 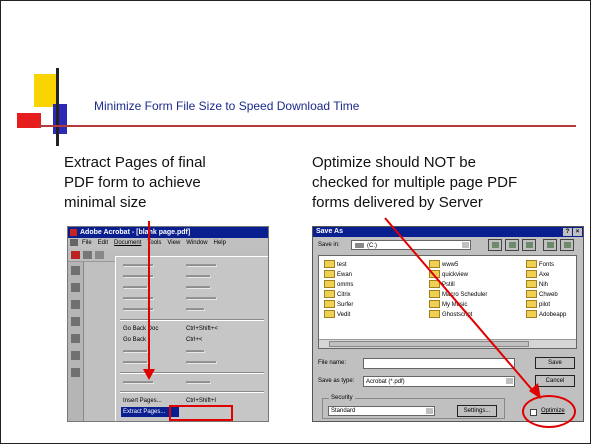 I want to click on optimize-arrow-head, so click(x=535, y=391).